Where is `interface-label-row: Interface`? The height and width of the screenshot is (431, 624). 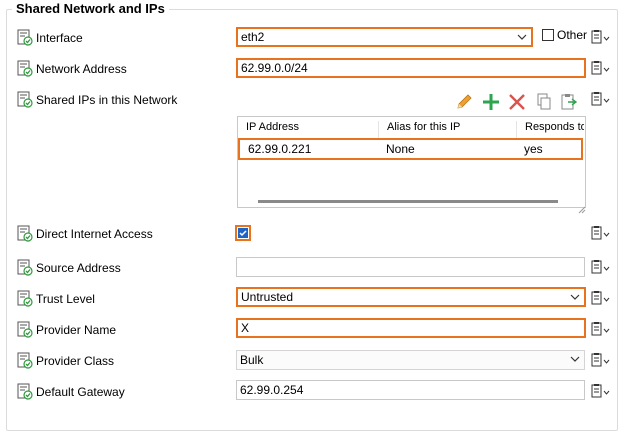
interface-label-row: Interface is located at coordinates (50, 38).